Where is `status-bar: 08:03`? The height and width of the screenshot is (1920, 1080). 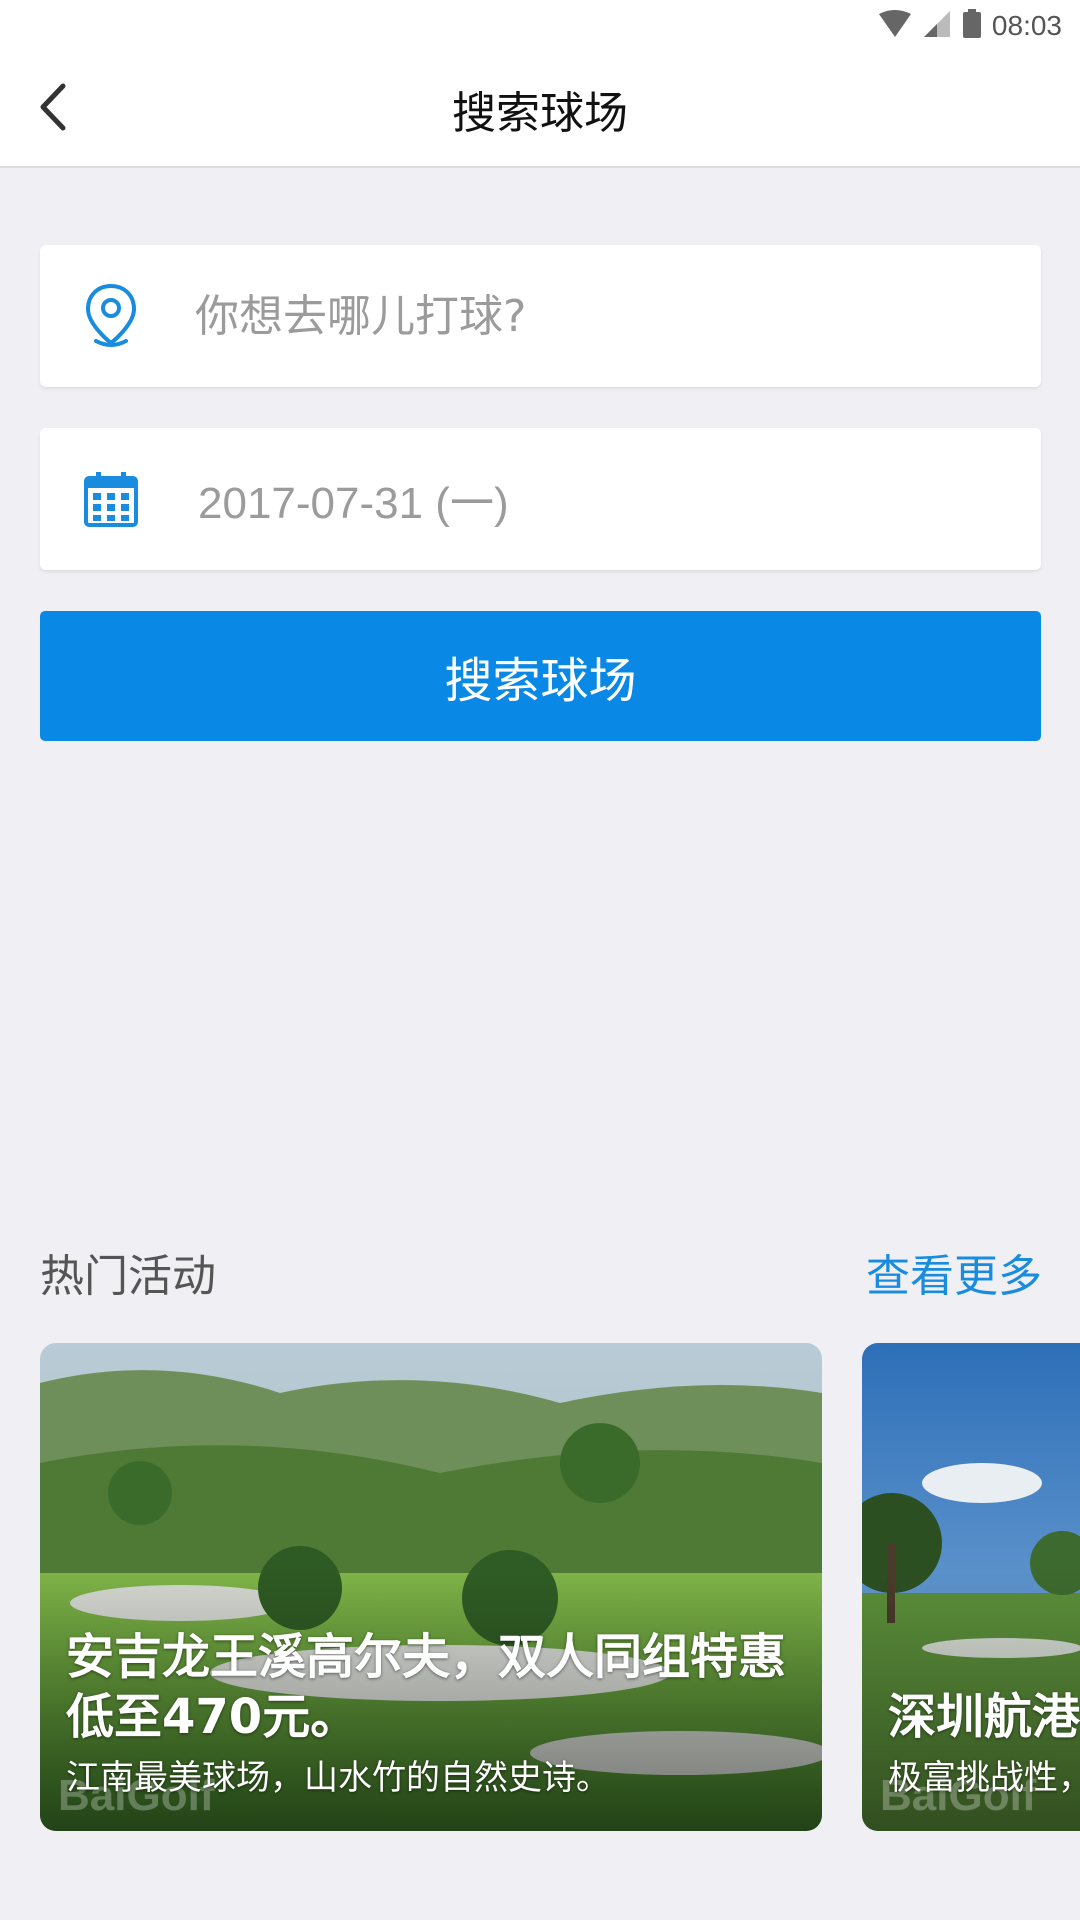 status-bar: 08:03 is located at coordinates (540, 26).